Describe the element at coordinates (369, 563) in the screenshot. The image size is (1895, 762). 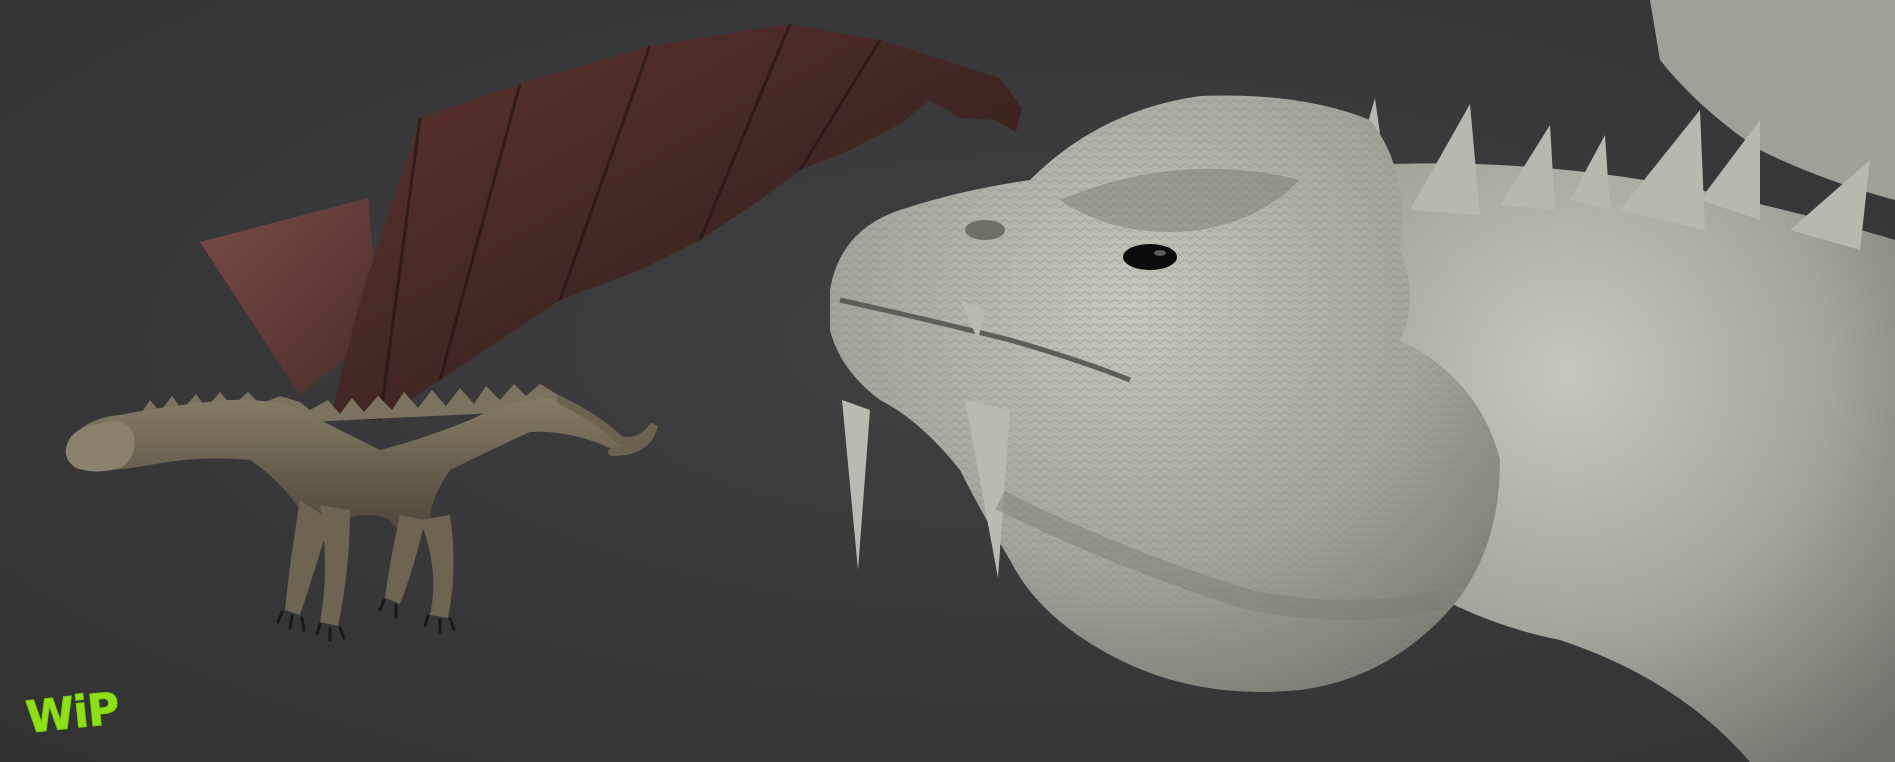
I see `dragon-legs` at that location.